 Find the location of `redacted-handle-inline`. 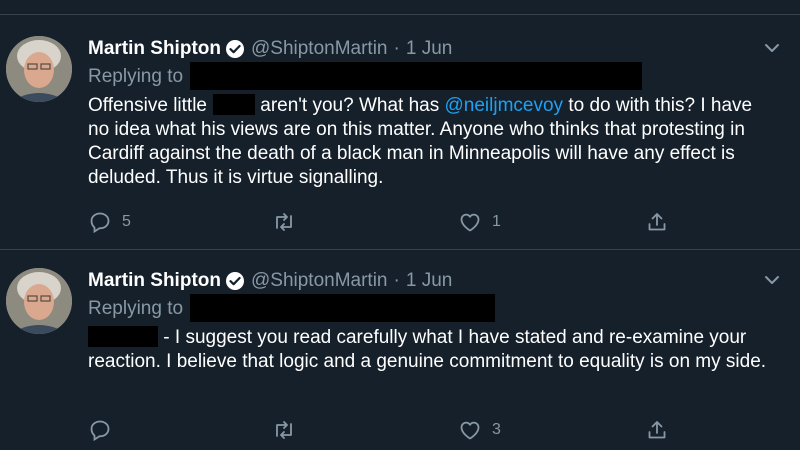

redacted-handle-inline is located at coordinates (123, 336).